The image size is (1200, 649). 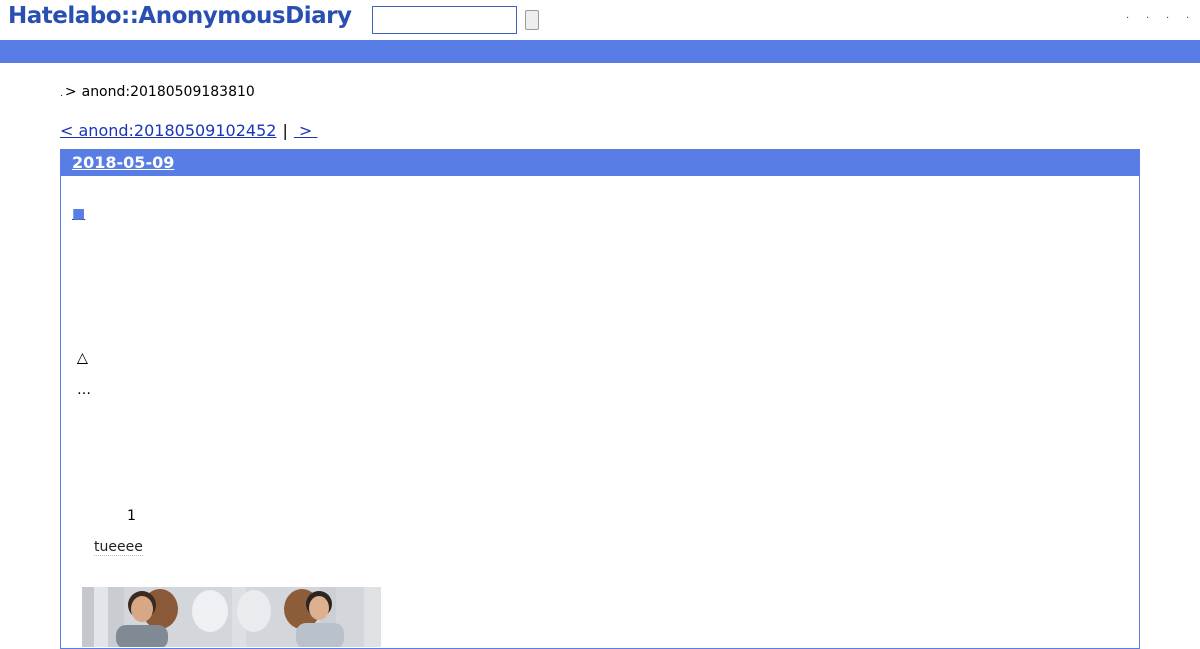 I want to click on search-input, so click(x=444, y=20).